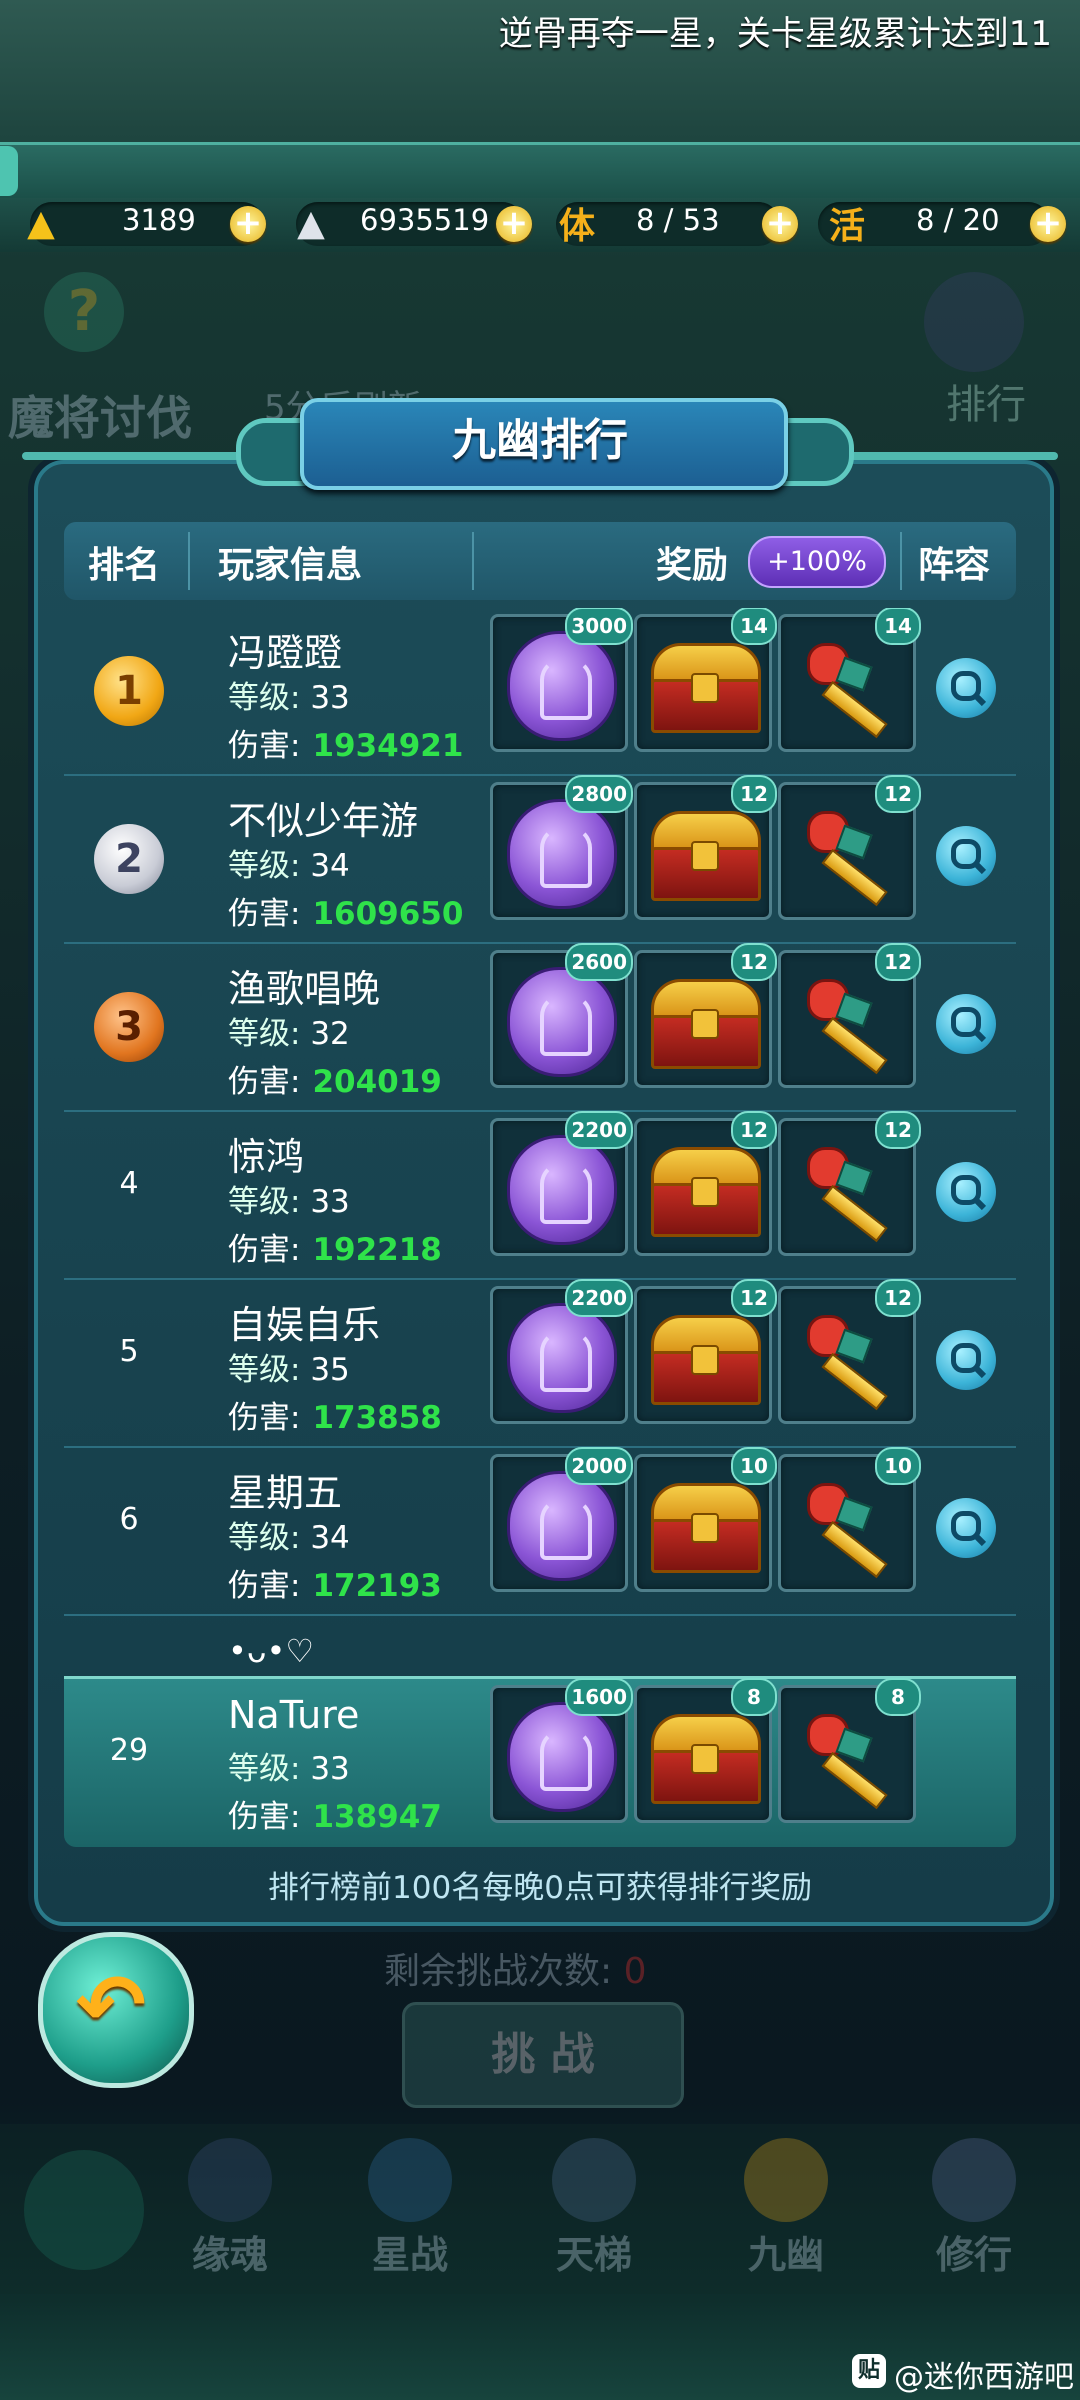 The height and width of the screenshot is (2400, 1080). I want to click on reward-chest-slot: 8, so click(705, 1750).